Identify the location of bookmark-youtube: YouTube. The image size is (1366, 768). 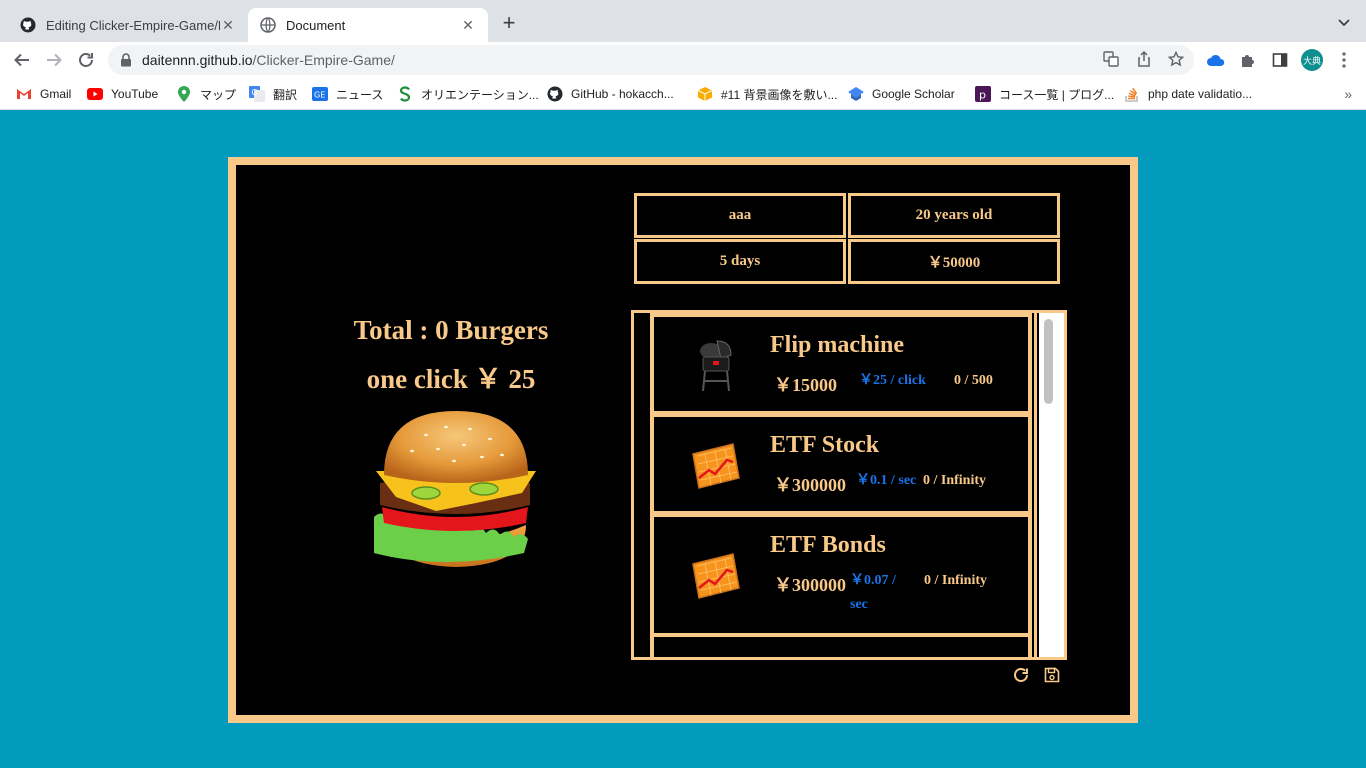
(122, 94).